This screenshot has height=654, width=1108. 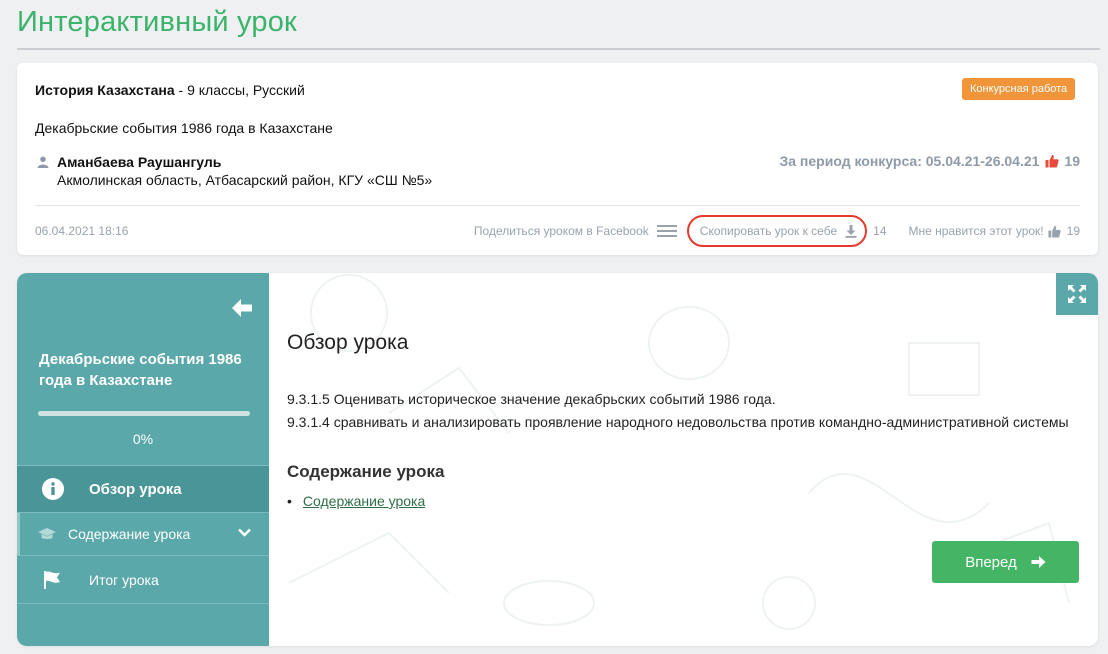 I want to click on fullscreen-button, so click(x=1077, y=294).